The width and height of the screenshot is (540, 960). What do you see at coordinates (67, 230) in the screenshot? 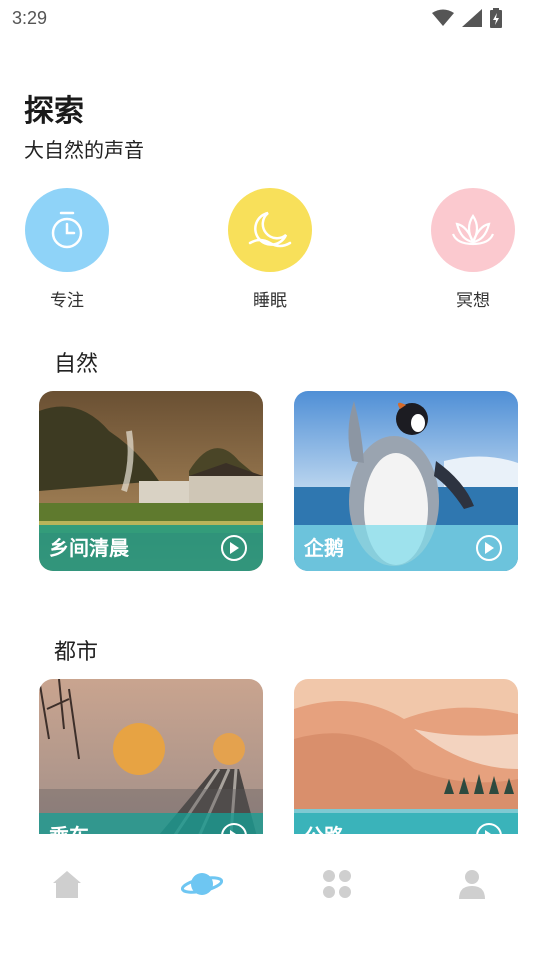
I see `timer-icon` at bounding box center [67, 230].